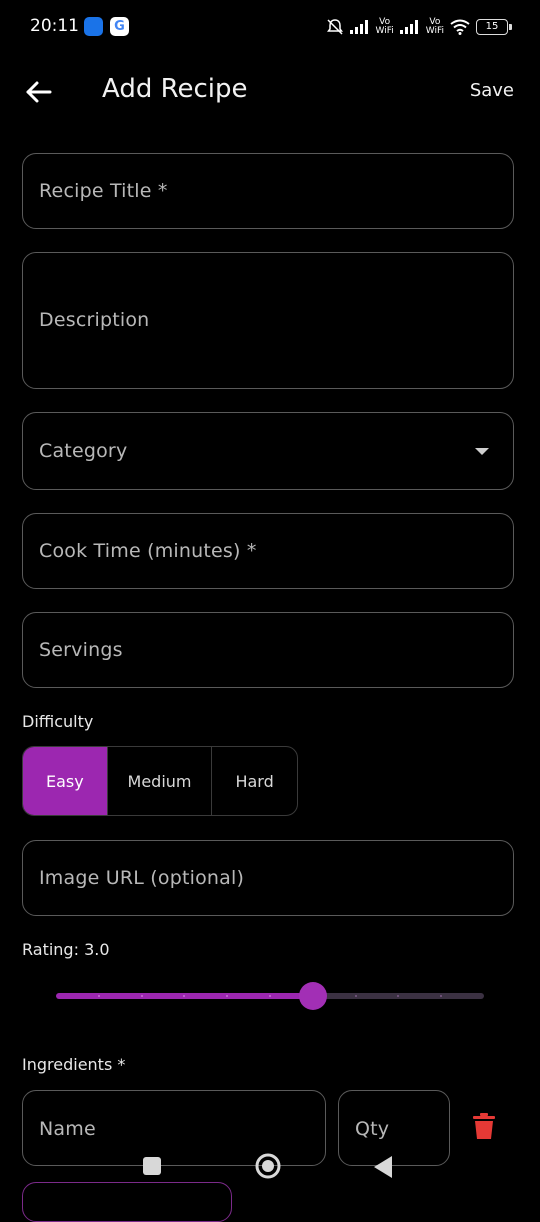 This screenshot has height=1222, width=540. I want to click on silent-bell-icon, so click(334, 27).